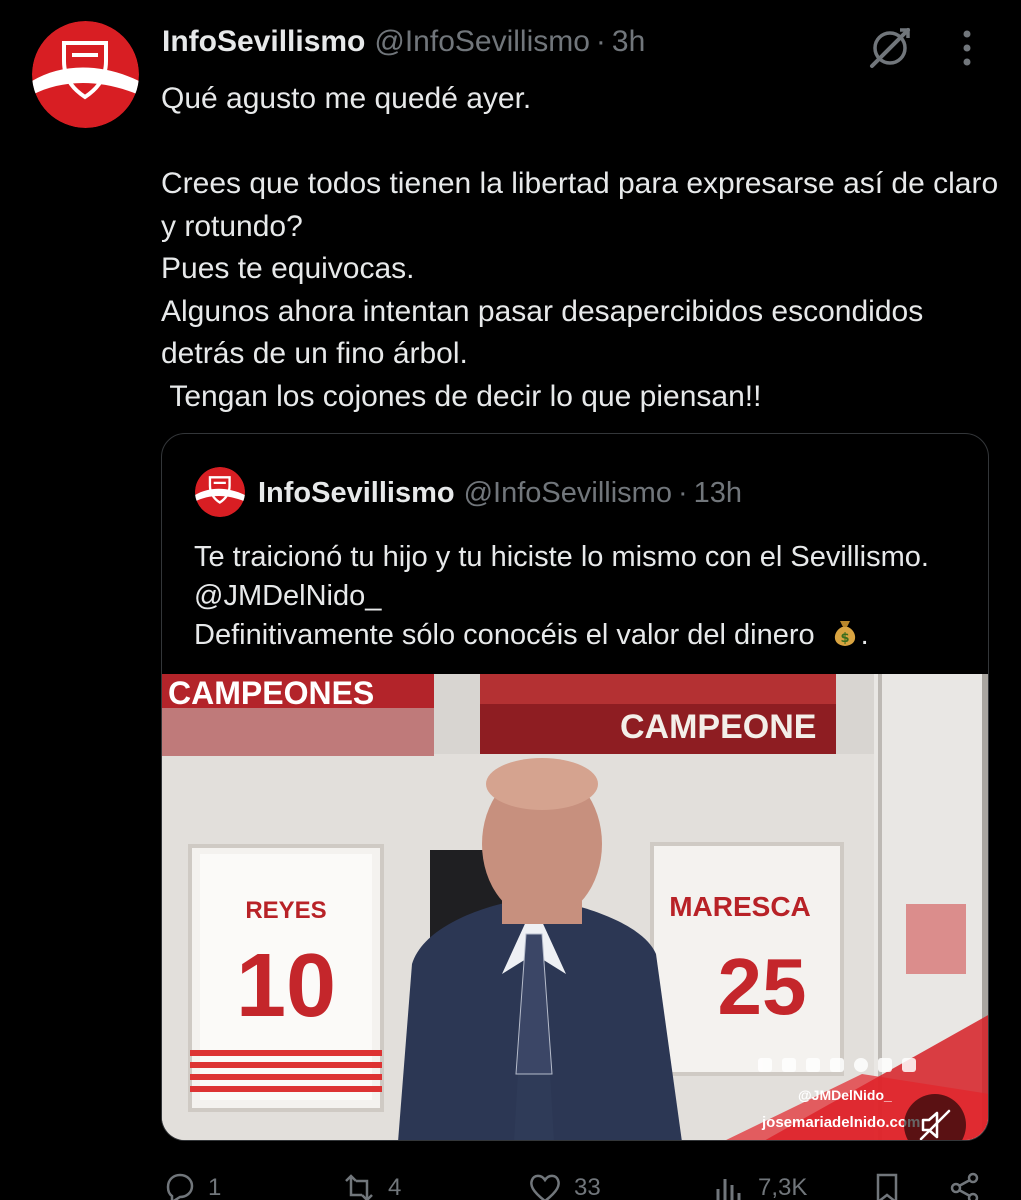 Image resolution: width=1021 pixels, height=1200 pixels. What do you see at coordinates (286, 986) in the screenshot?
I see `jersey-left-number: 10` at bounding box center [286, 986].